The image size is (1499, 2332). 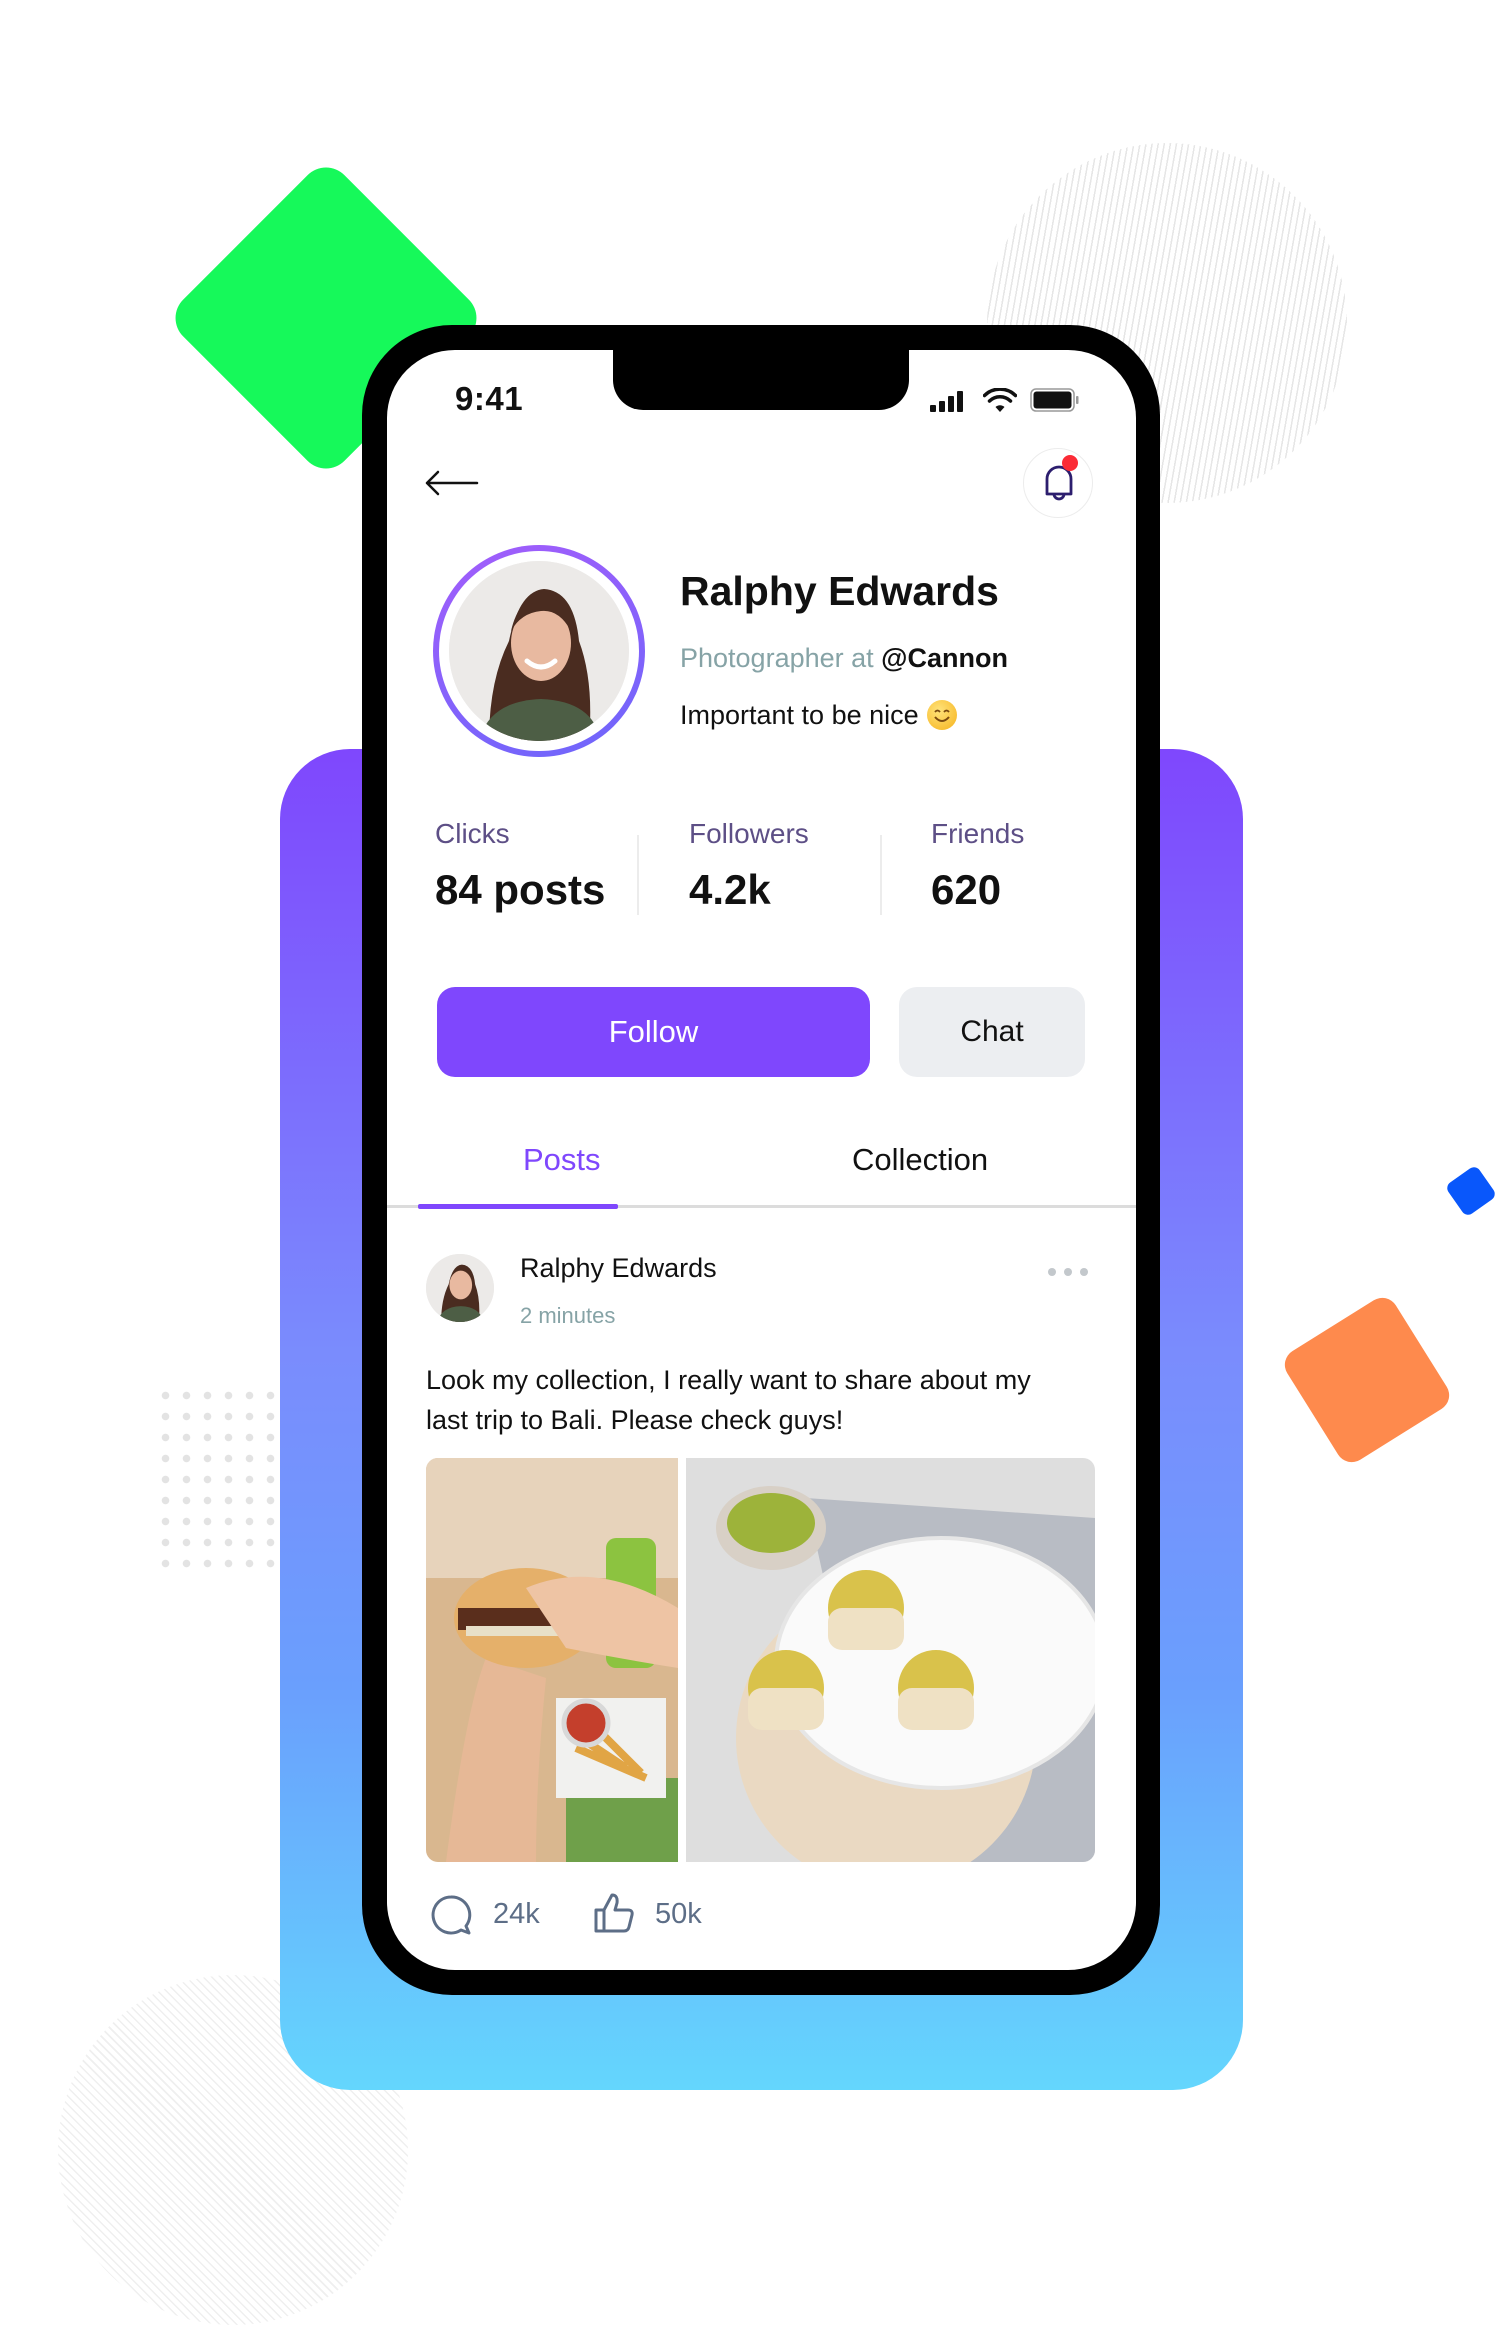 What do you see at coordinates (749, 833) in the screenshot?
I see `stat-followers-label: Followers` at bounding box center [749, 833].